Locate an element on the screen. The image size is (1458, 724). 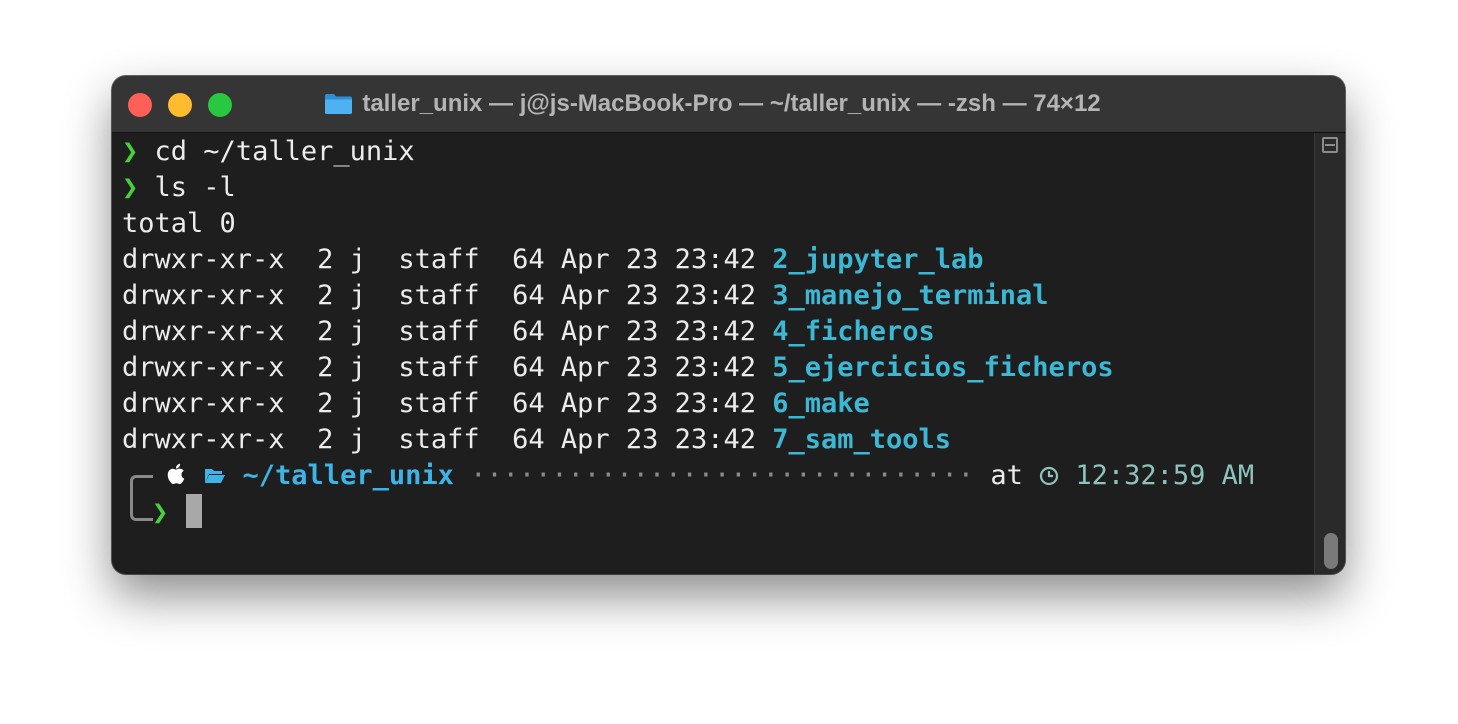
directory-name: 7_sam_tools is located at coordinates (862, 439).